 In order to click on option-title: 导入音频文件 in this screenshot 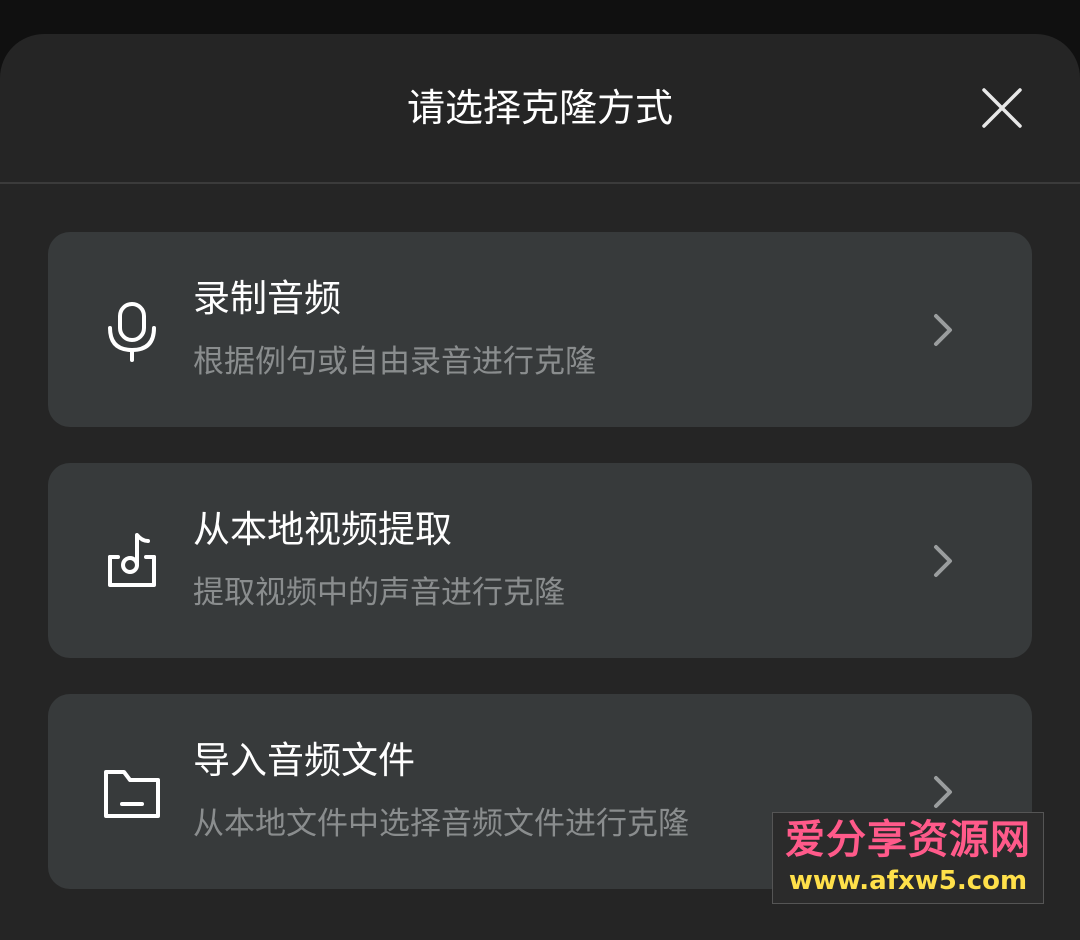, I will do `click(304, 760)`.